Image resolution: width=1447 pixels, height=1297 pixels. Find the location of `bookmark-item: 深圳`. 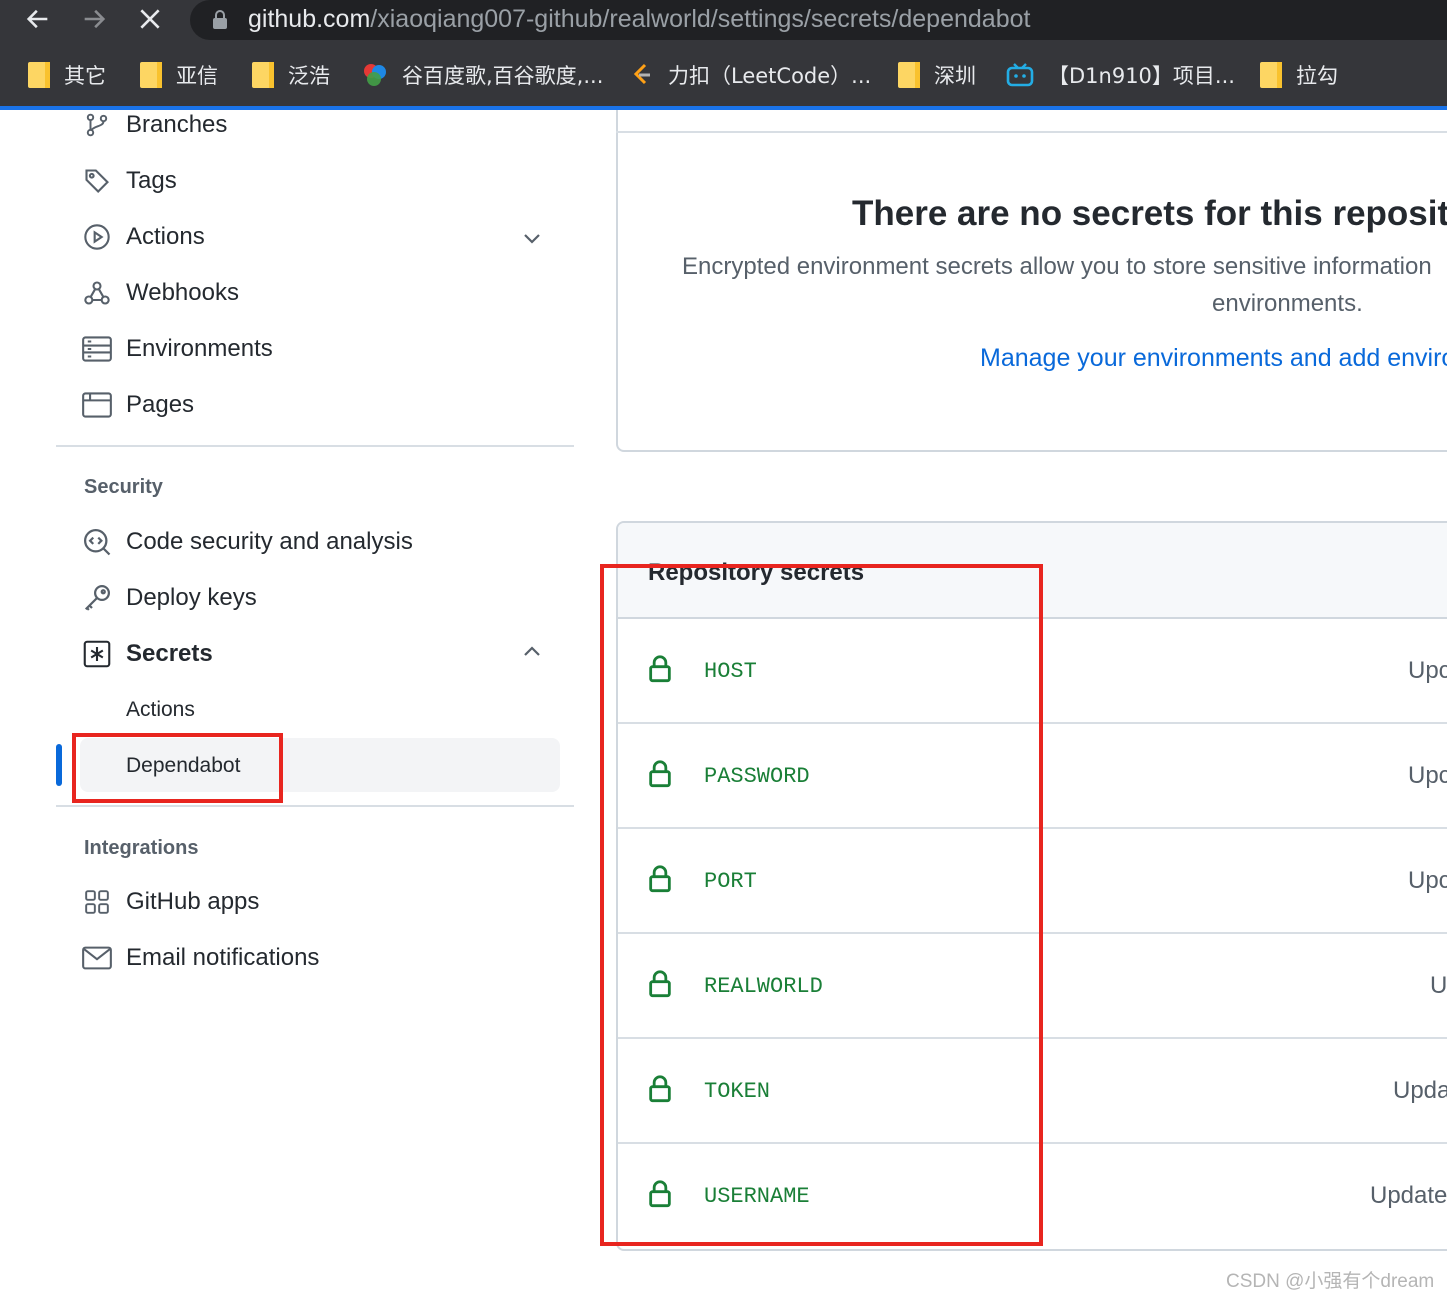

bookmark-item: 深圳 is located at coordinates (937, 75).